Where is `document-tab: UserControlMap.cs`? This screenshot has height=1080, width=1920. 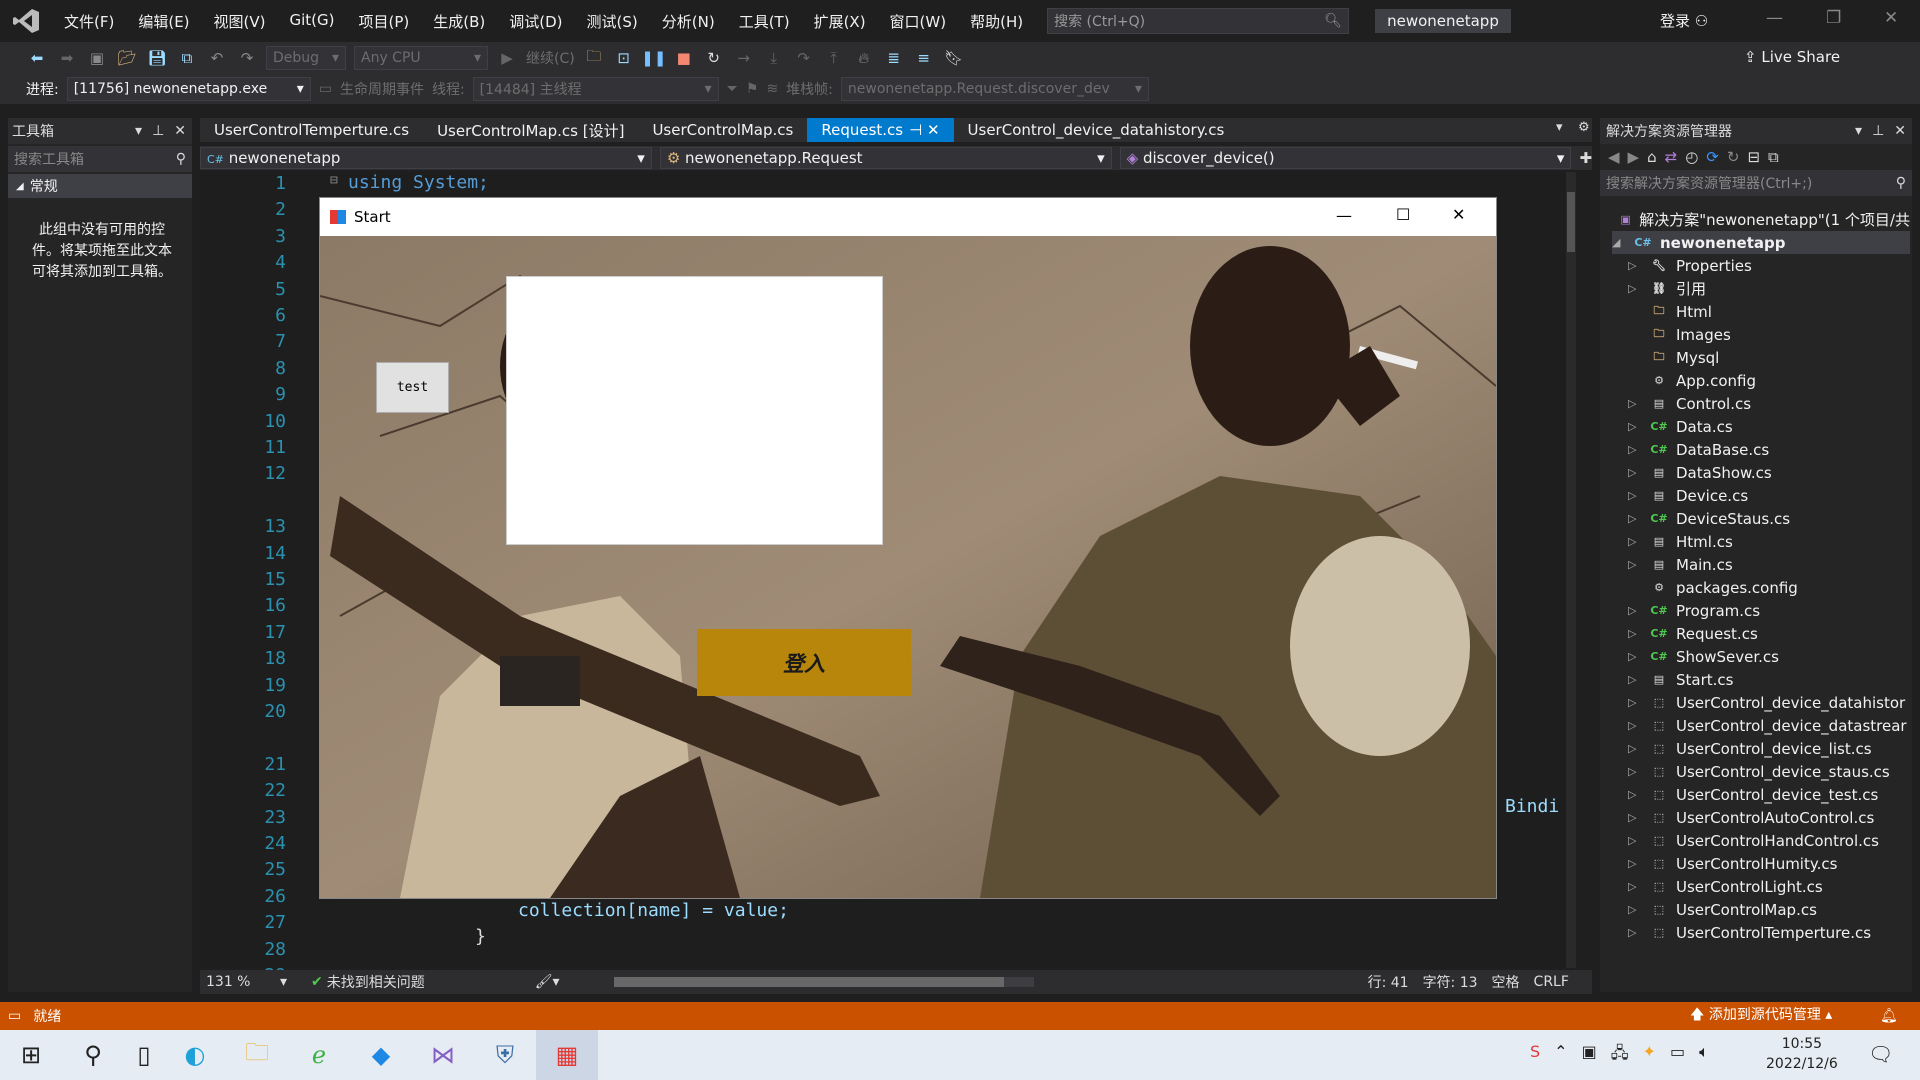
document-tab: UserControlMap.cs is located at coordinates (722, 130).